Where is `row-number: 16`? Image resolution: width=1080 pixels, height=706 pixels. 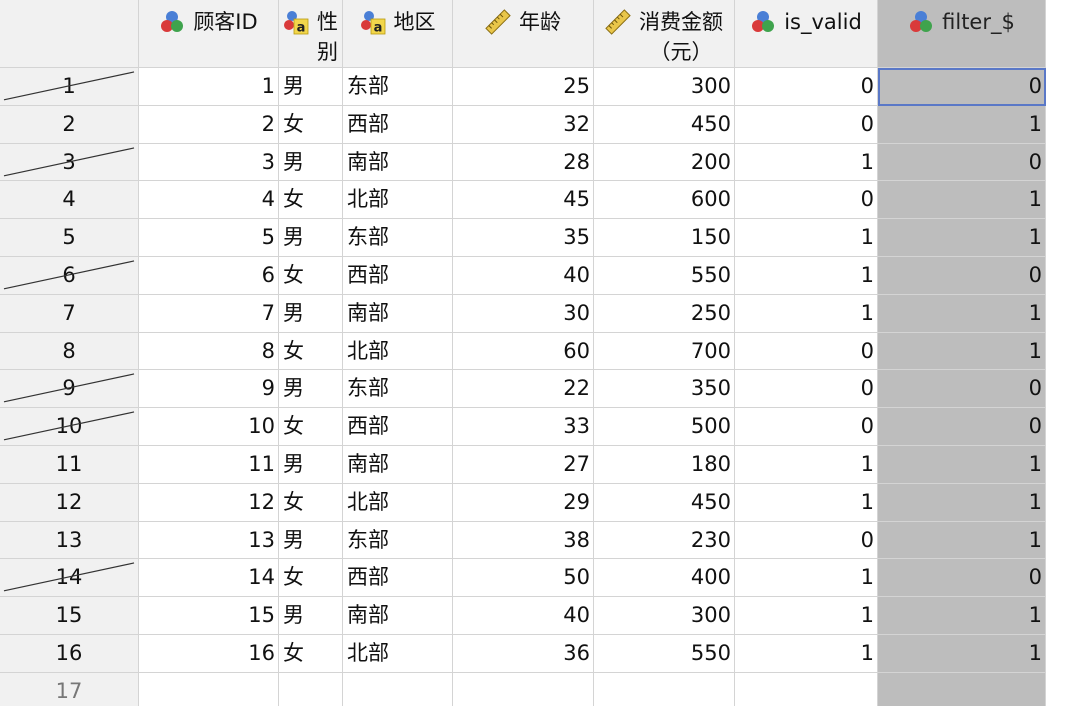
row-number: 16 is located at coordinates (69, 653).